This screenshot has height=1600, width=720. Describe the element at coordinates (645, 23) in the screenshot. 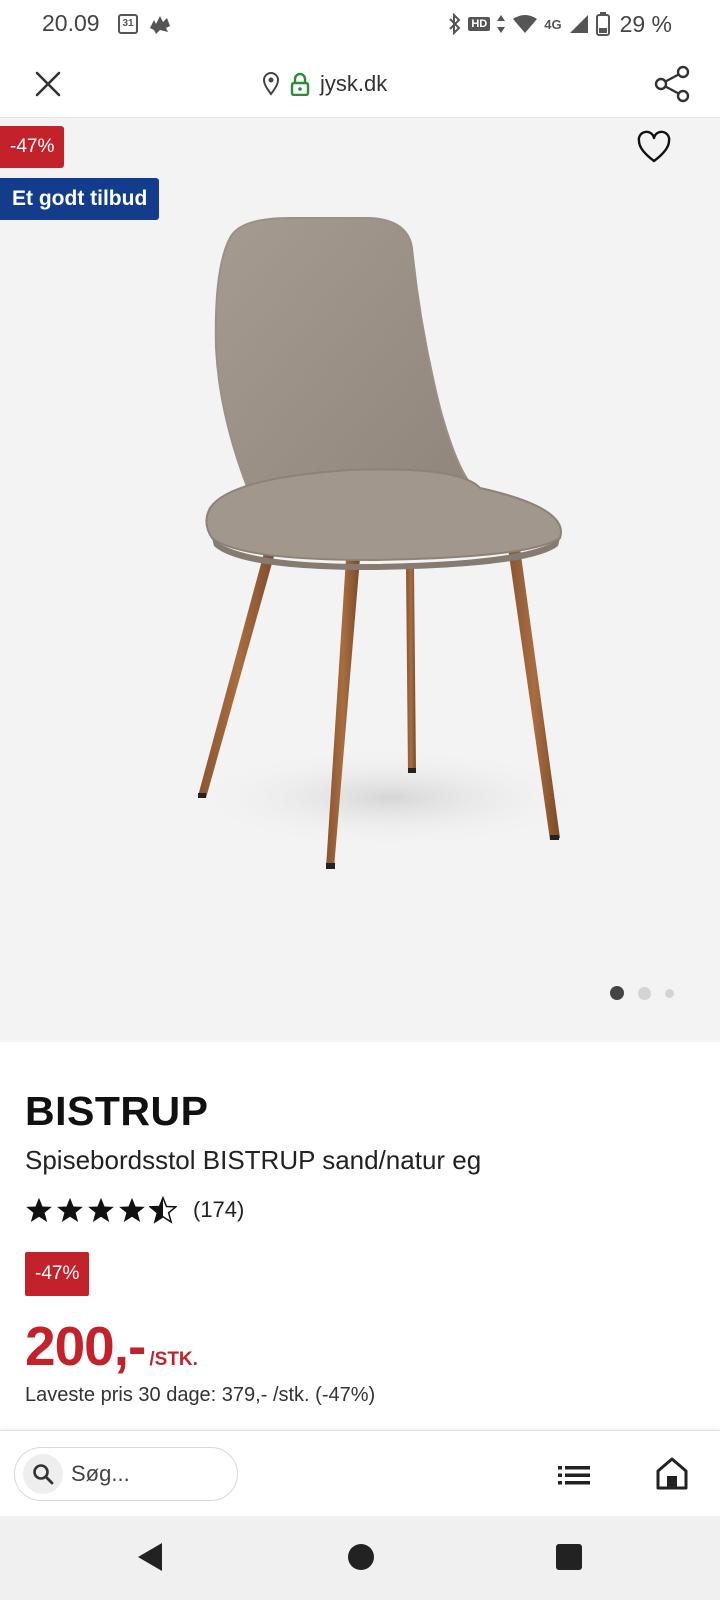

I see `battery-level: 29 %` at that location.